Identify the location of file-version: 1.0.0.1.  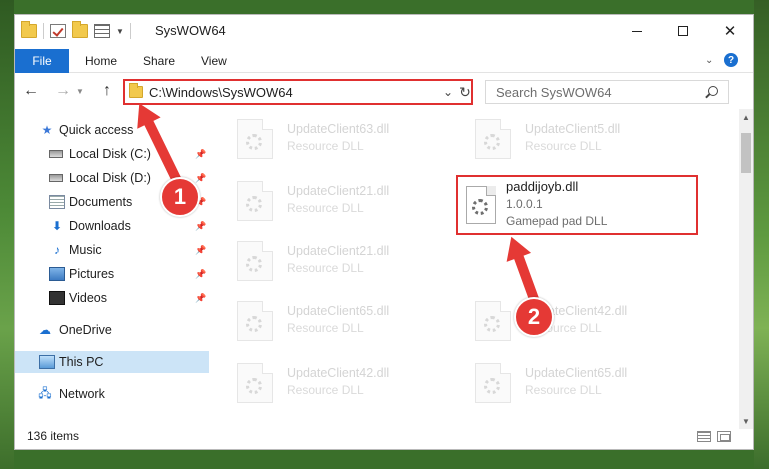
(524, 204).